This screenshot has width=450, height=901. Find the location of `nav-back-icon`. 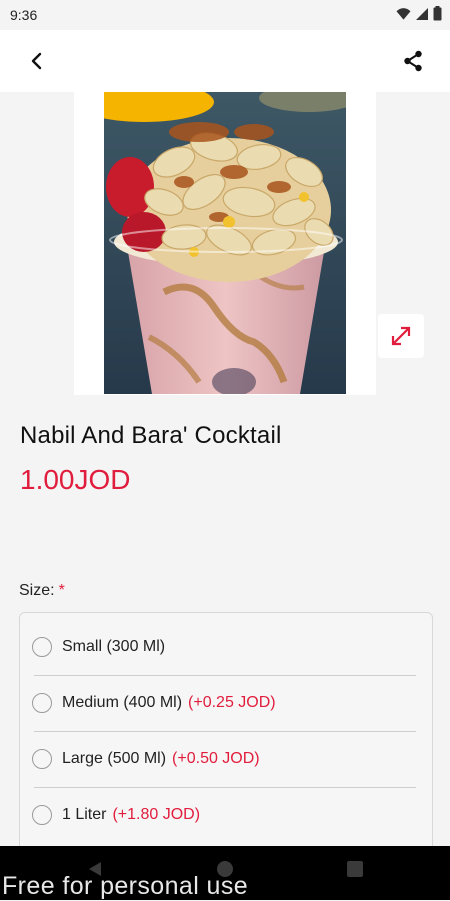

nav-back-icon is located at coordinates (95, 869).